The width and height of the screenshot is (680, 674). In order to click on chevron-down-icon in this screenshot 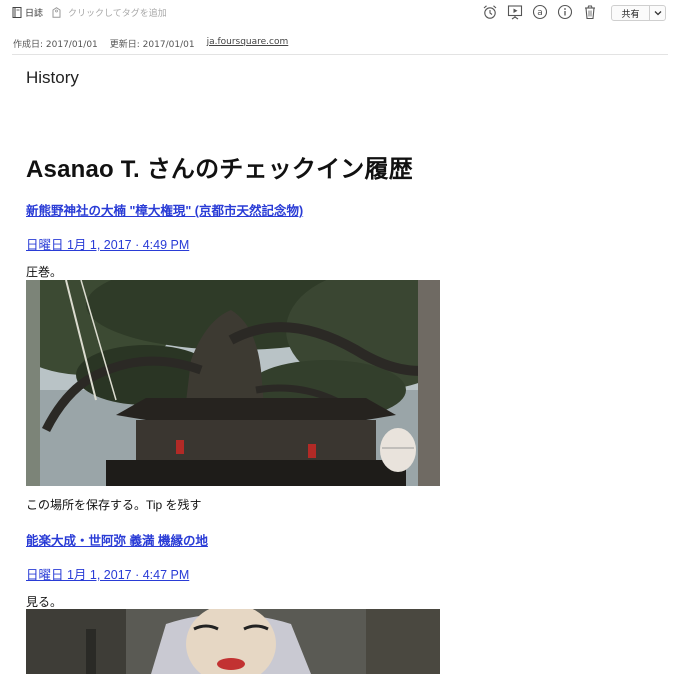, I will do `click(657, 13)`.